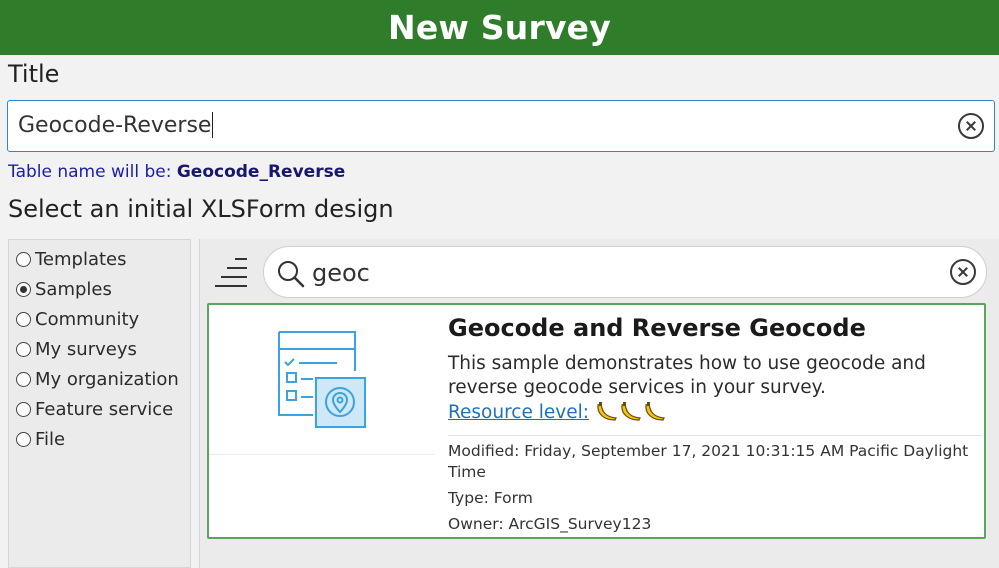  I want to click on survey-form-icon, so click(322, 379).